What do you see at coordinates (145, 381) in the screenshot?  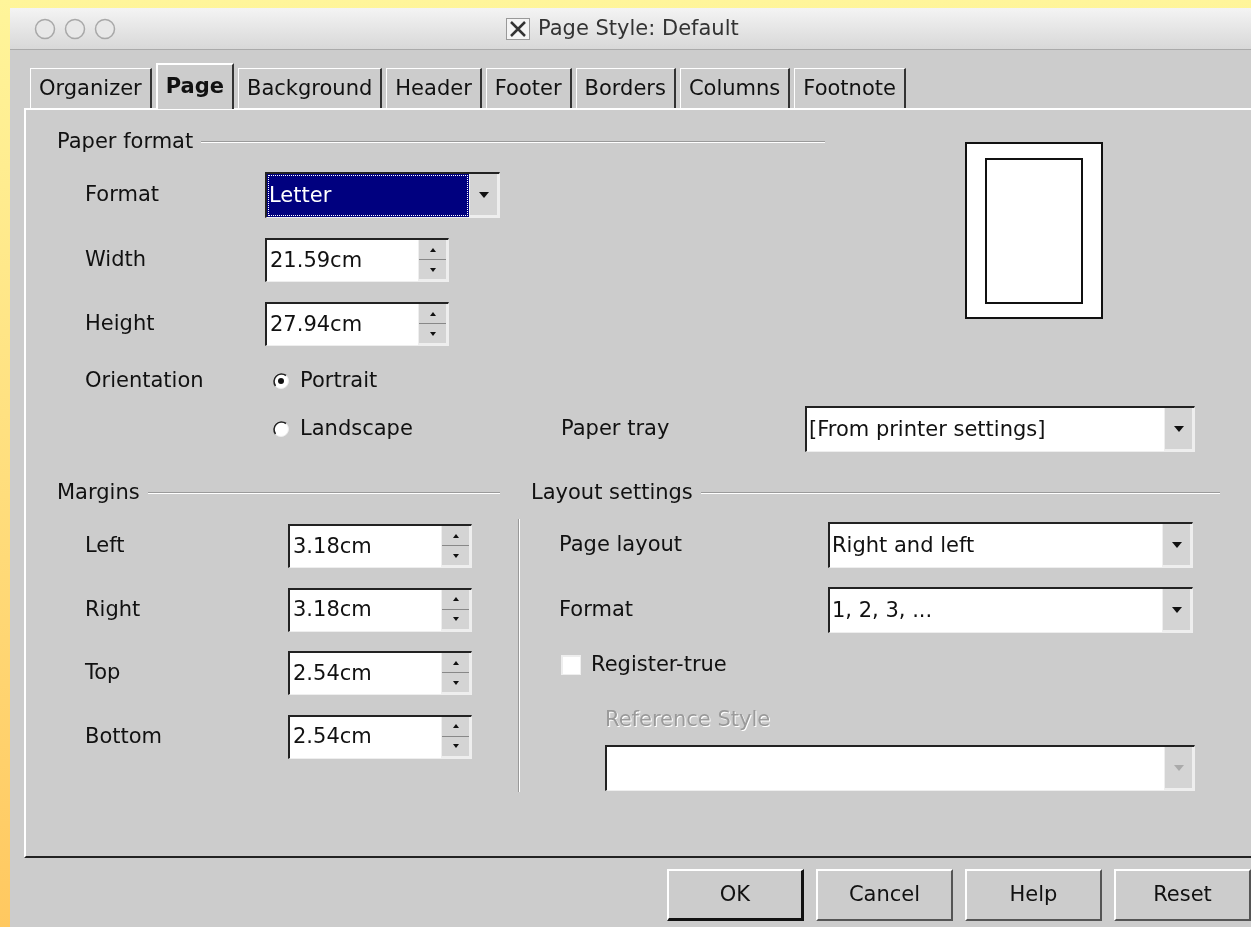 I see `field-label: Orientation` at bounding box center [145, 381].